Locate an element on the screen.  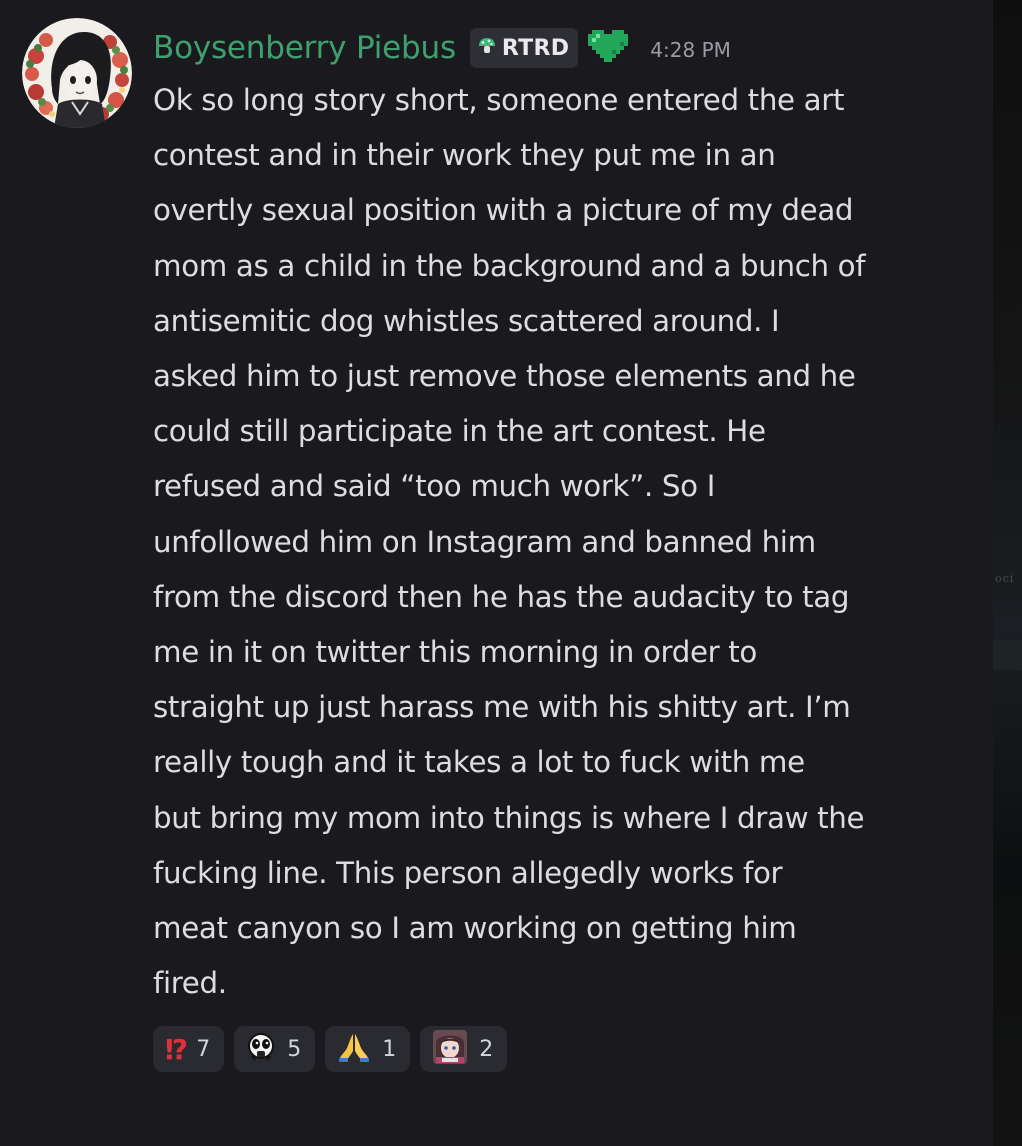
reaction-count: 5 is located at coordinates (294, 1049).